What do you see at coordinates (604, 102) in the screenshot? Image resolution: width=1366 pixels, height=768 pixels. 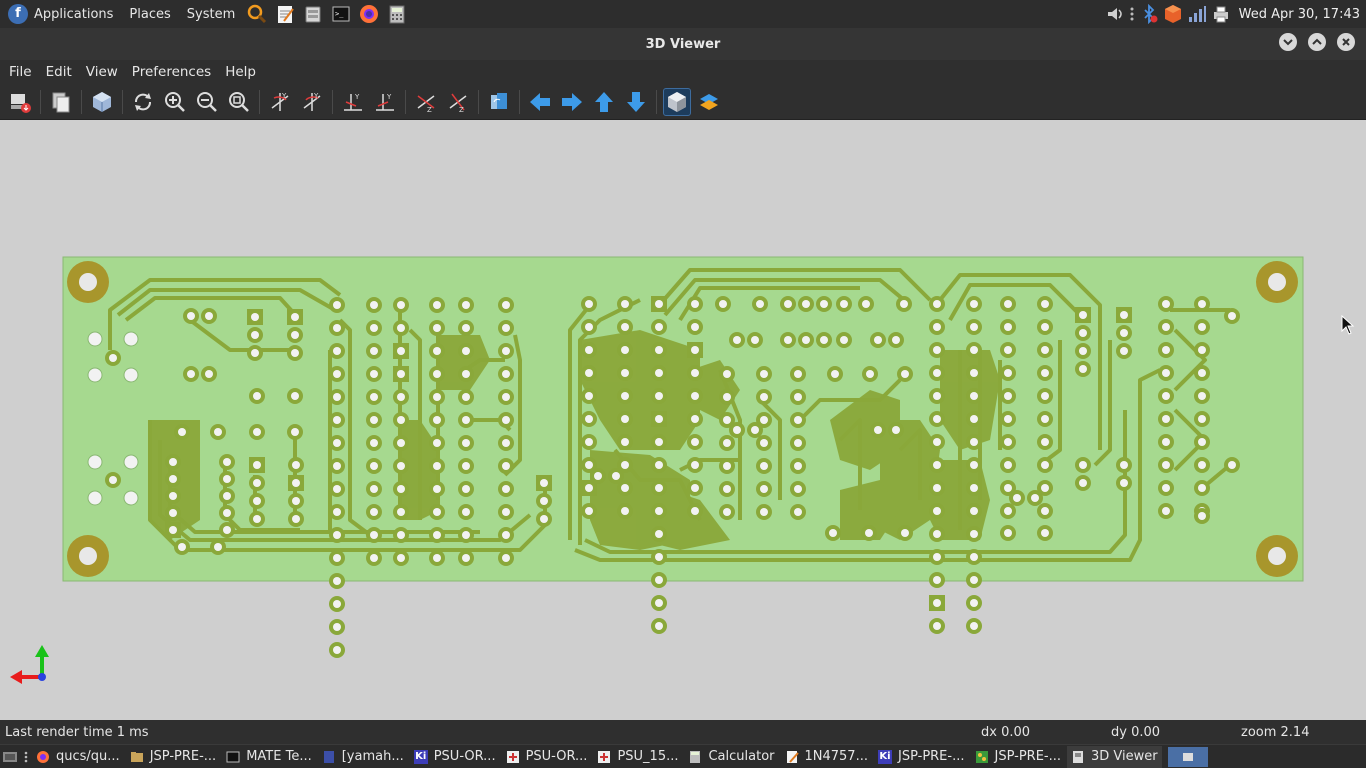 I see `move-up-button` at bounding box center [604, 102].